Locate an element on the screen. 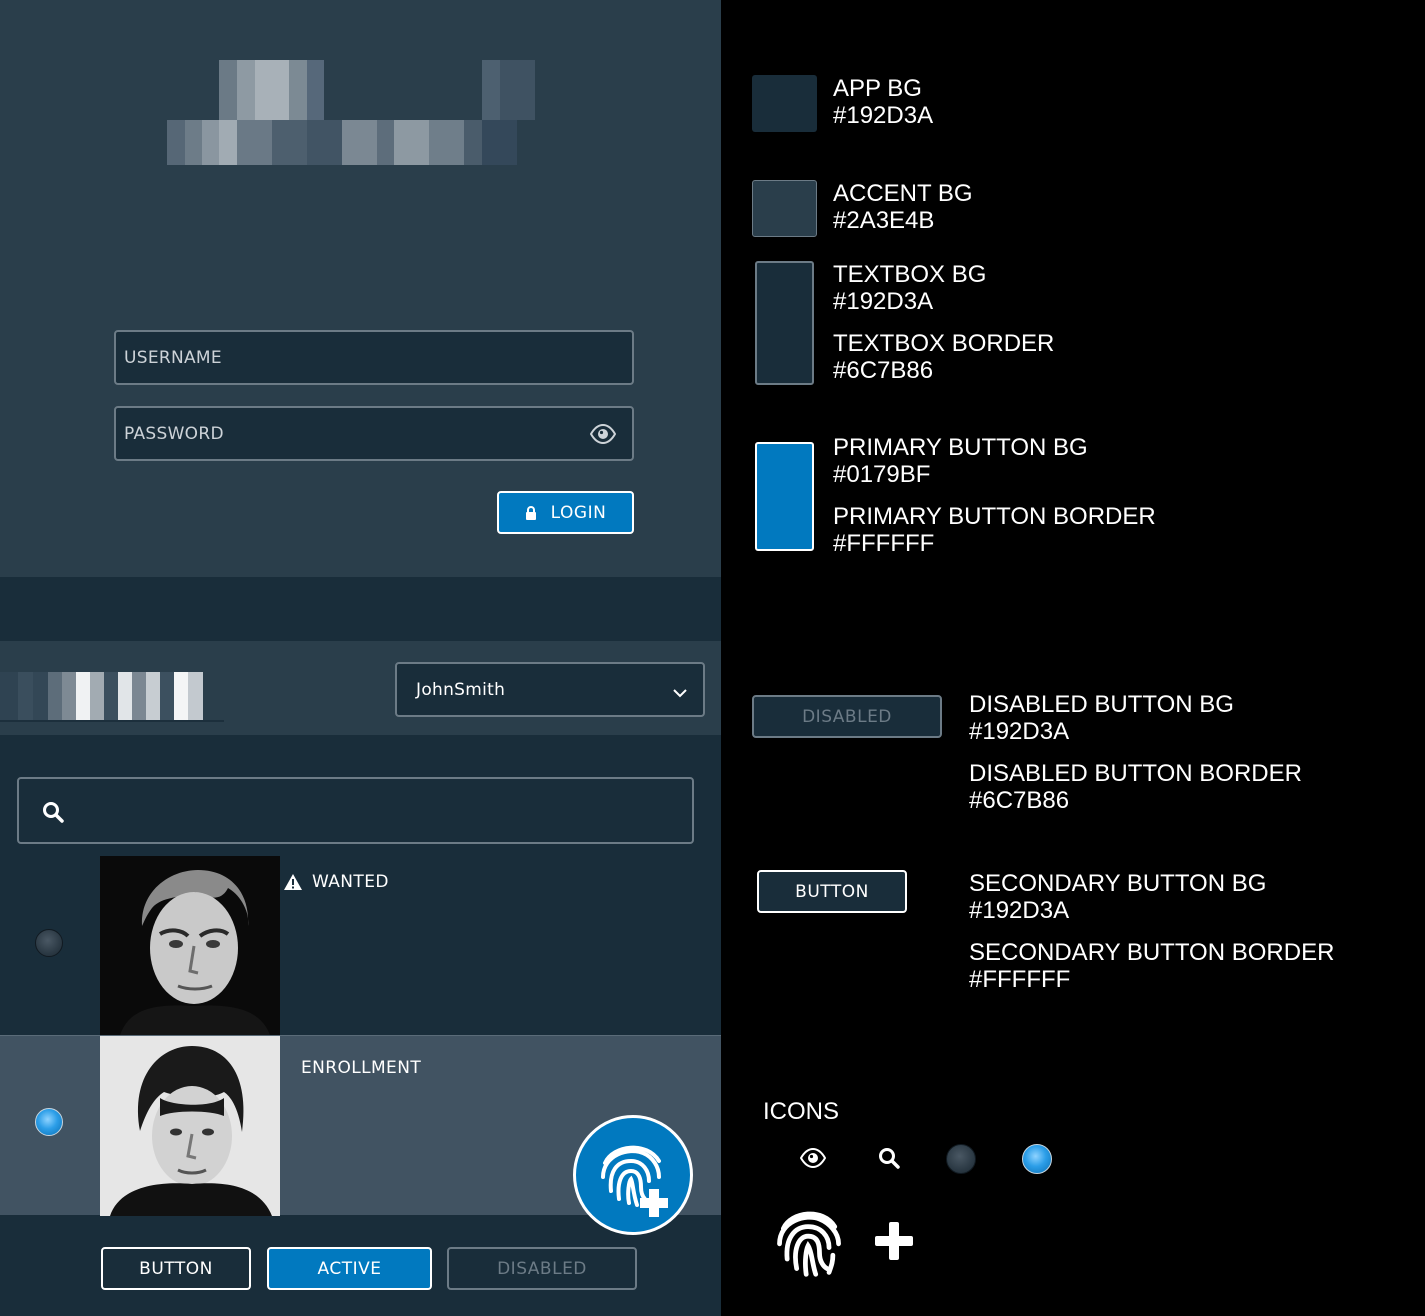 The image size is (1425, 1316). app-header: JohnSmith is located at coordinates (360, 688).